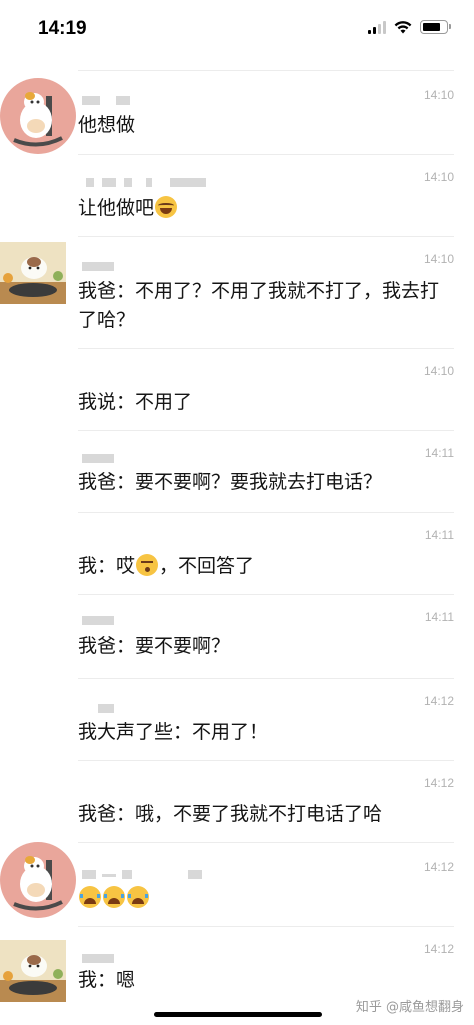 This screenshot has width=474, height=1025. I want to click on status-icons, so click(409, 27).